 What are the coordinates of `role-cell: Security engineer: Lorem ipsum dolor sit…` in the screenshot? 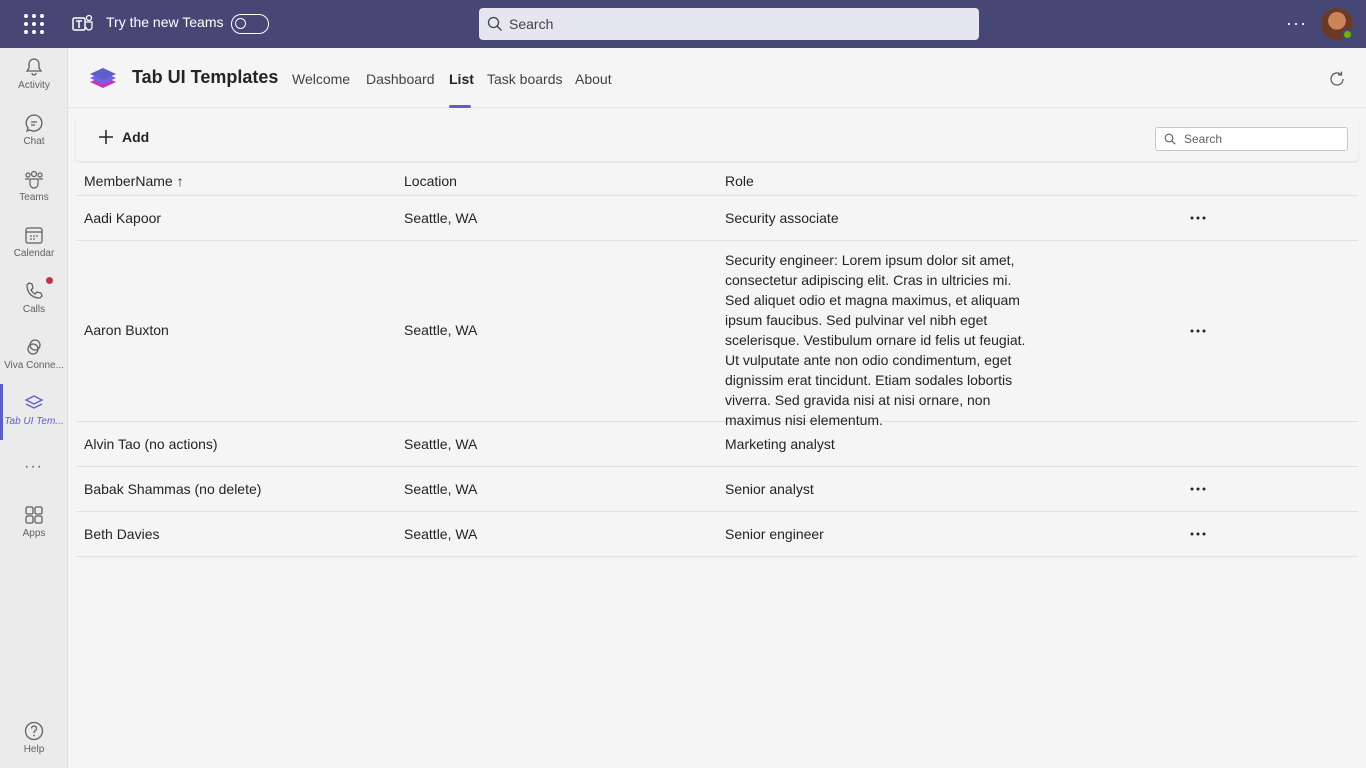 It's located at (875, 340).